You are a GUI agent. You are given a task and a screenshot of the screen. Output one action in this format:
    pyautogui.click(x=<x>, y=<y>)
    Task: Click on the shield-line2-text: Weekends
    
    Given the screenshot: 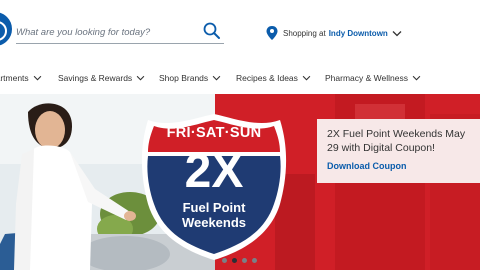 What is the action you would take?
    pyautogui.click(x=214, y=222)
    